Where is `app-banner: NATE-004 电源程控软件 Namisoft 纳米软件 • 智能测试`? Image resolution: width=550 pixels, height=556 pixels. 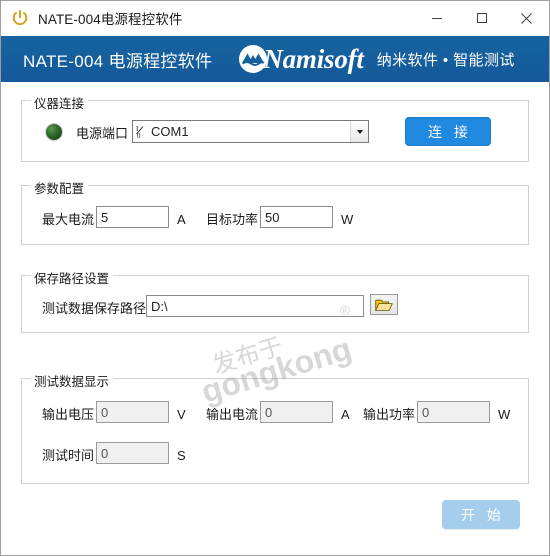 app-banner: NATE-004 电源程控软件 Namisoft 纳米软件 • 智能测试 is located at coordinates (275, 60).